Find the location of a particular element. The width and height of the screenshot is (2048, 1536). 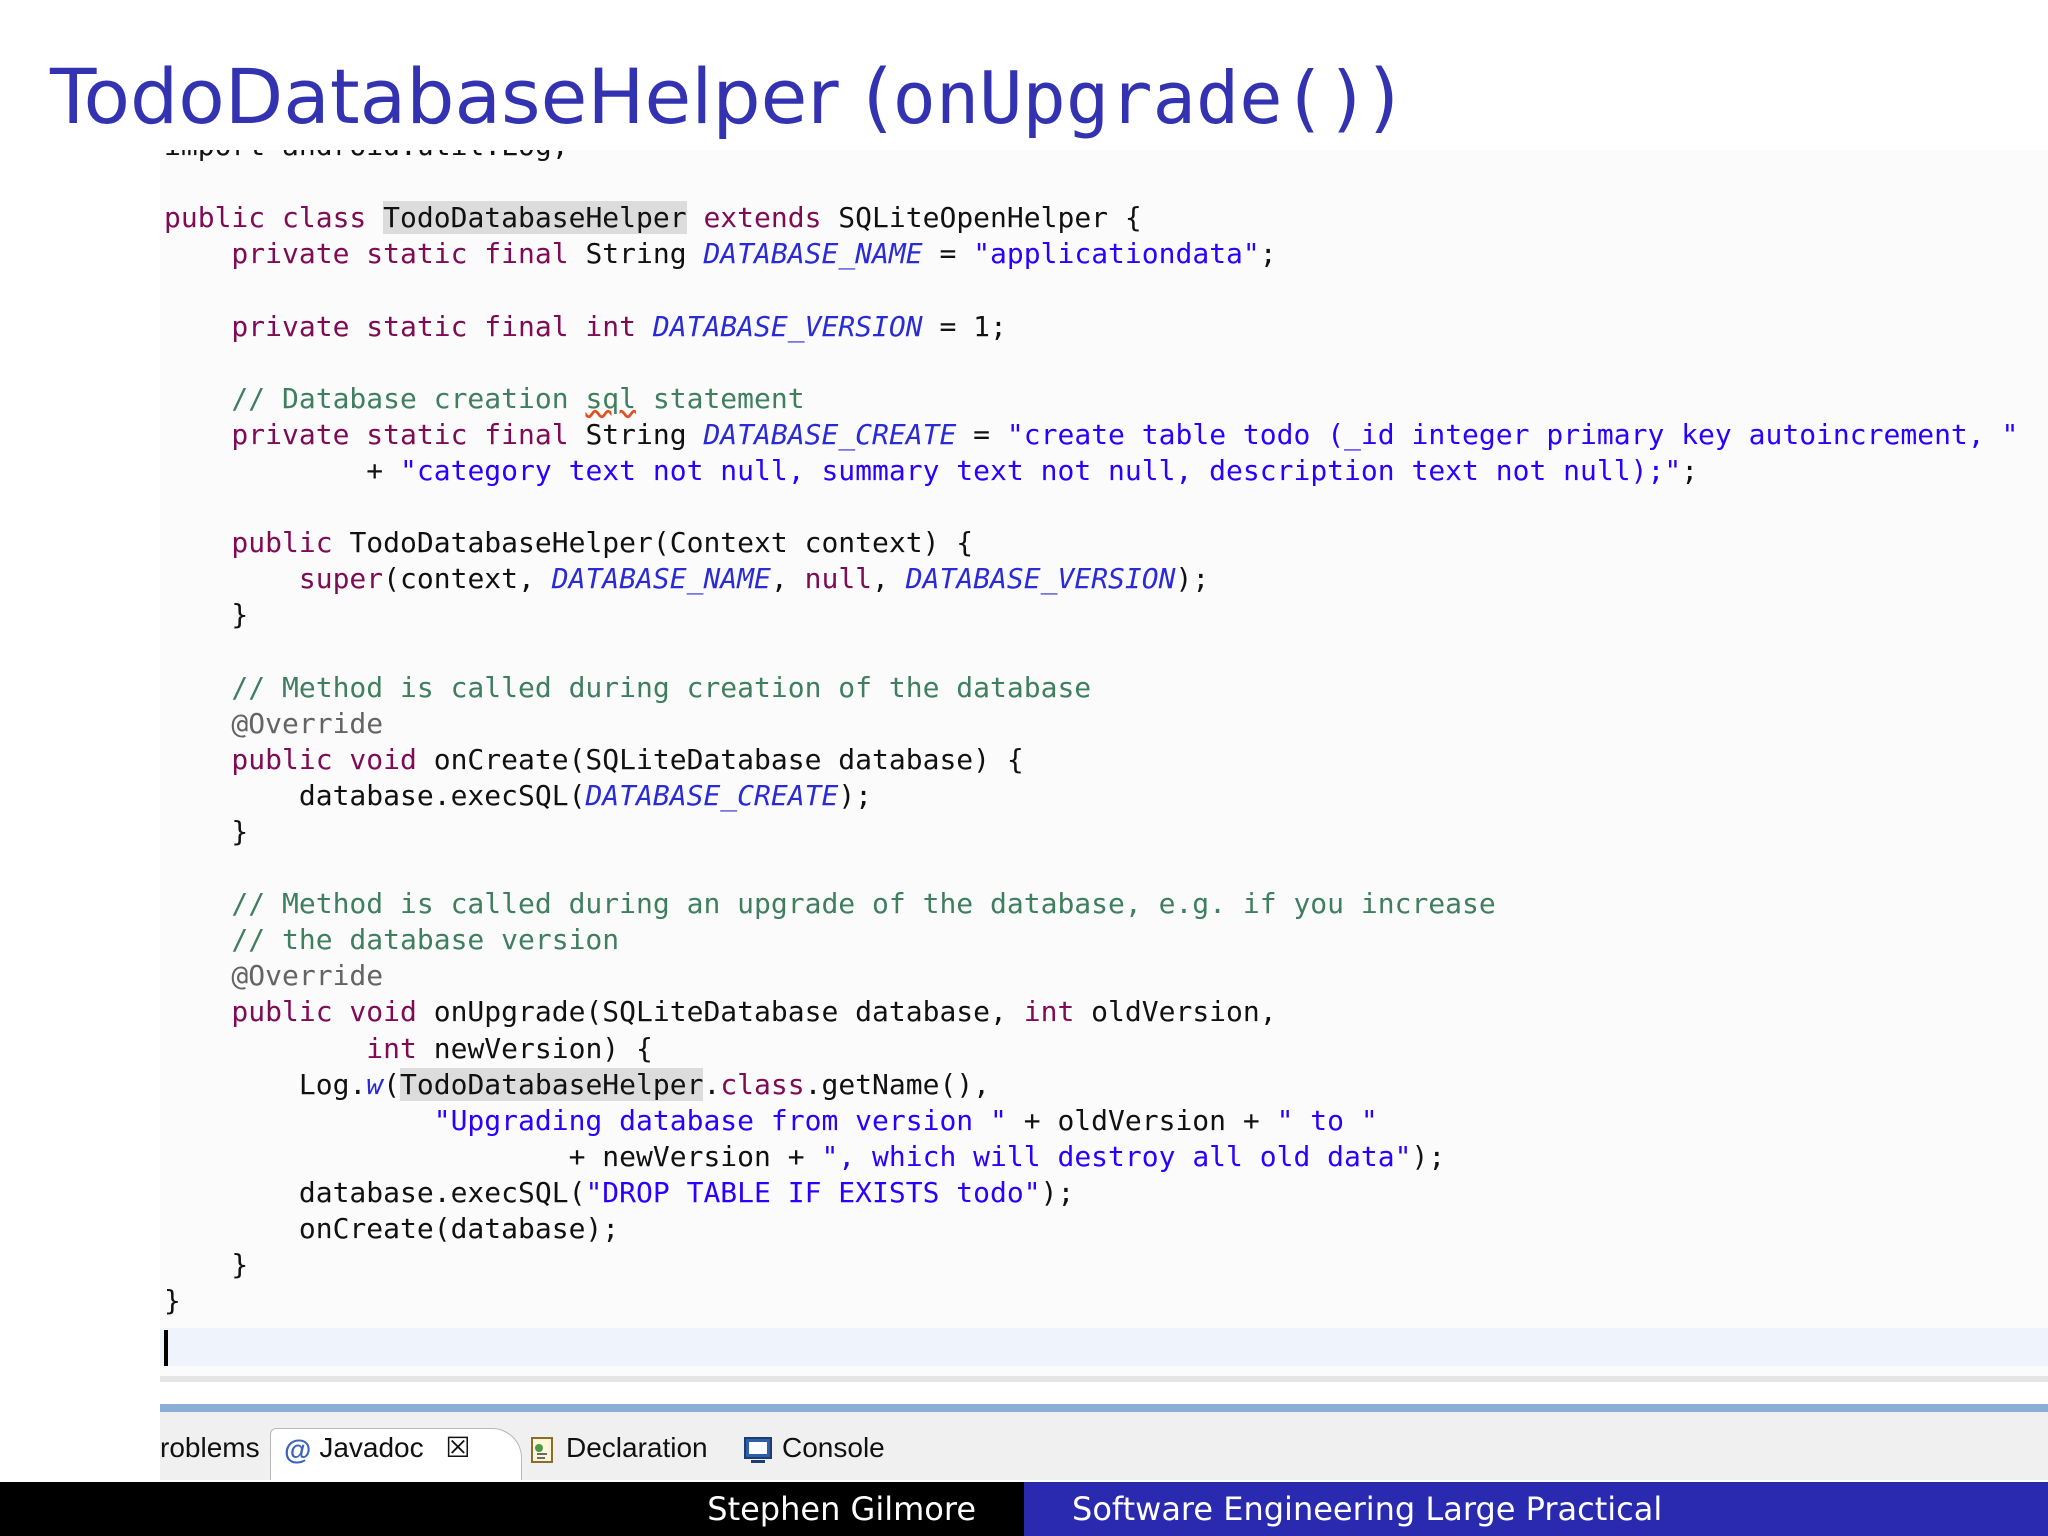

code-token: = is located at coordinates (948, 254).